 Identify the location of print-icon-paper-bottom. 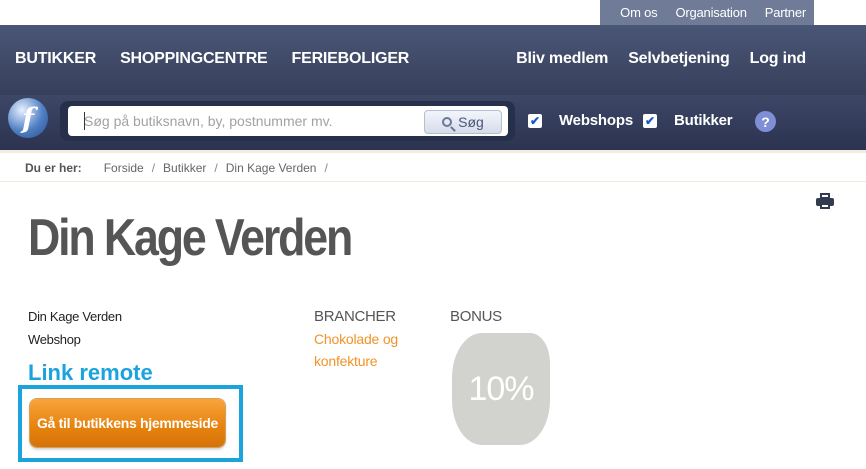
(825, 206).